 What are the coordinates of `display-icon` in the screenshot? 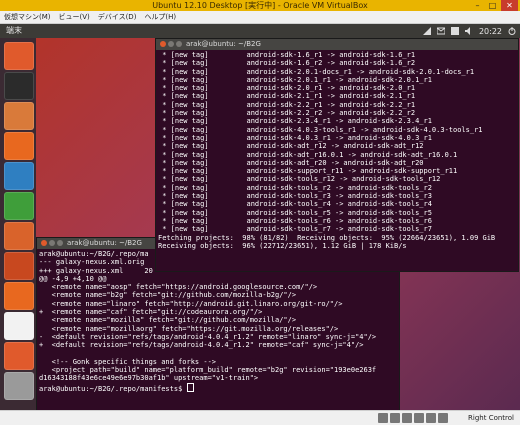 It's located at (443, 418).